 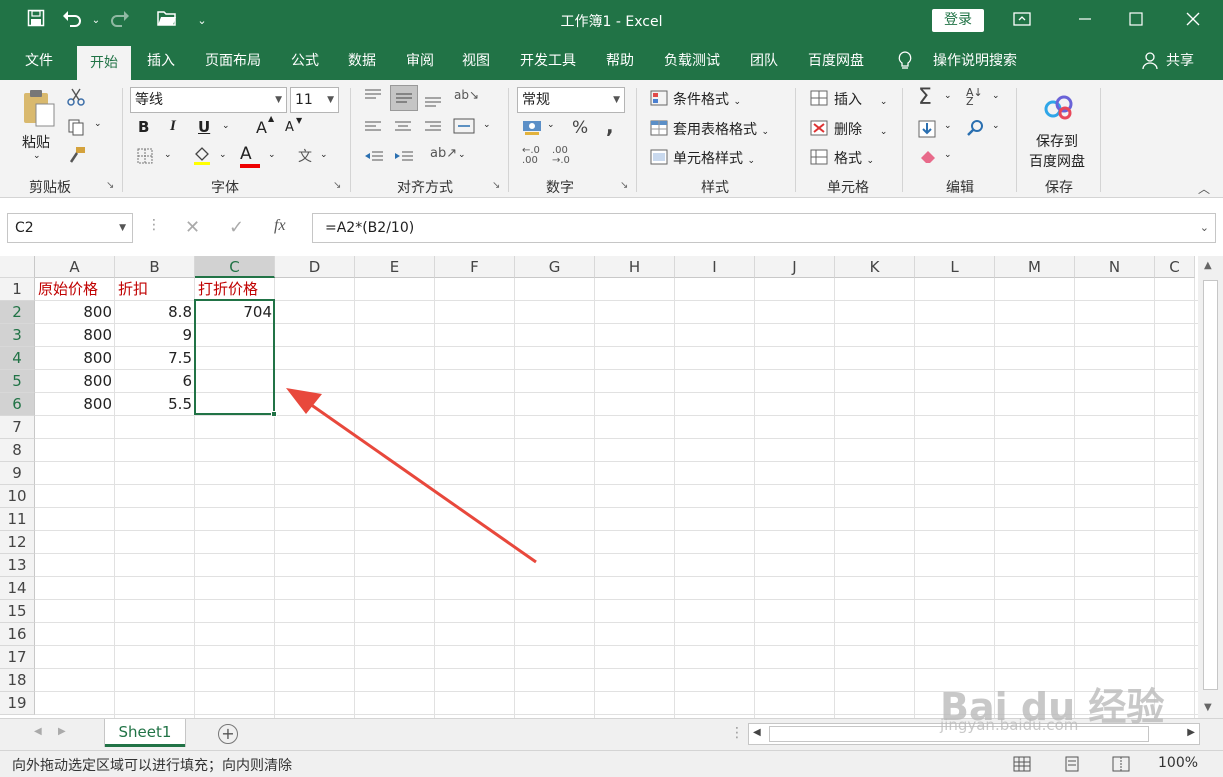 I want to click on cell-b6: 5.5, so click(x=155, y=404).